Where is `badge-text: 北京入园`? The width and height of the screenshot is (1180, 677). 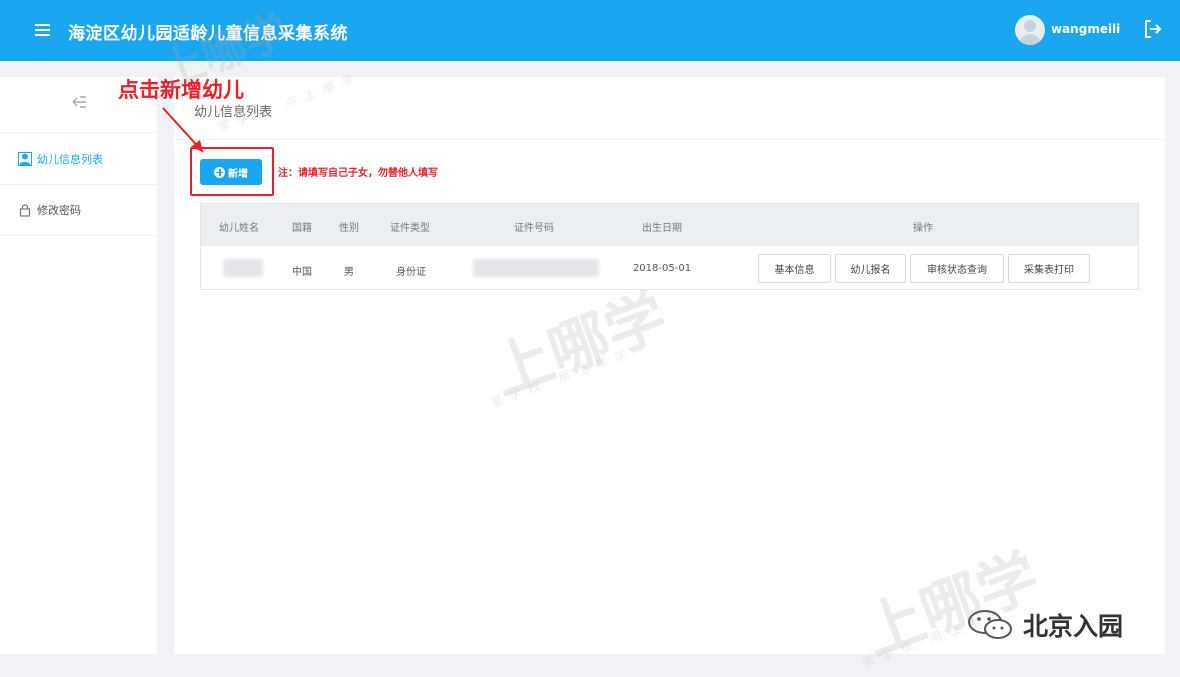
badge-text: 北京入园 is located at coordinates (1073, 626).